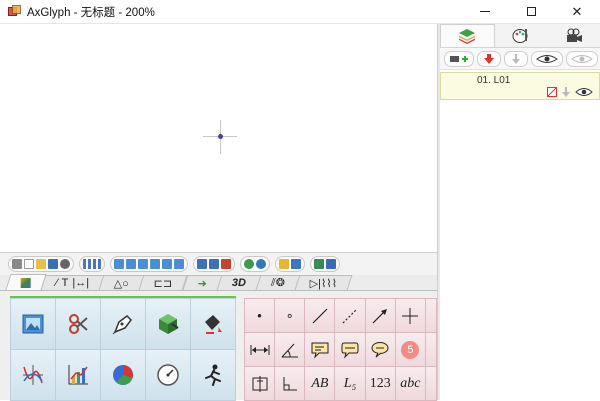 The height and width of the screenshot is (401, 600). What do you see at coordinates (325, 264) in the screenshot?
I see `misc-toolbar-group` at bounding box center [325, 264].